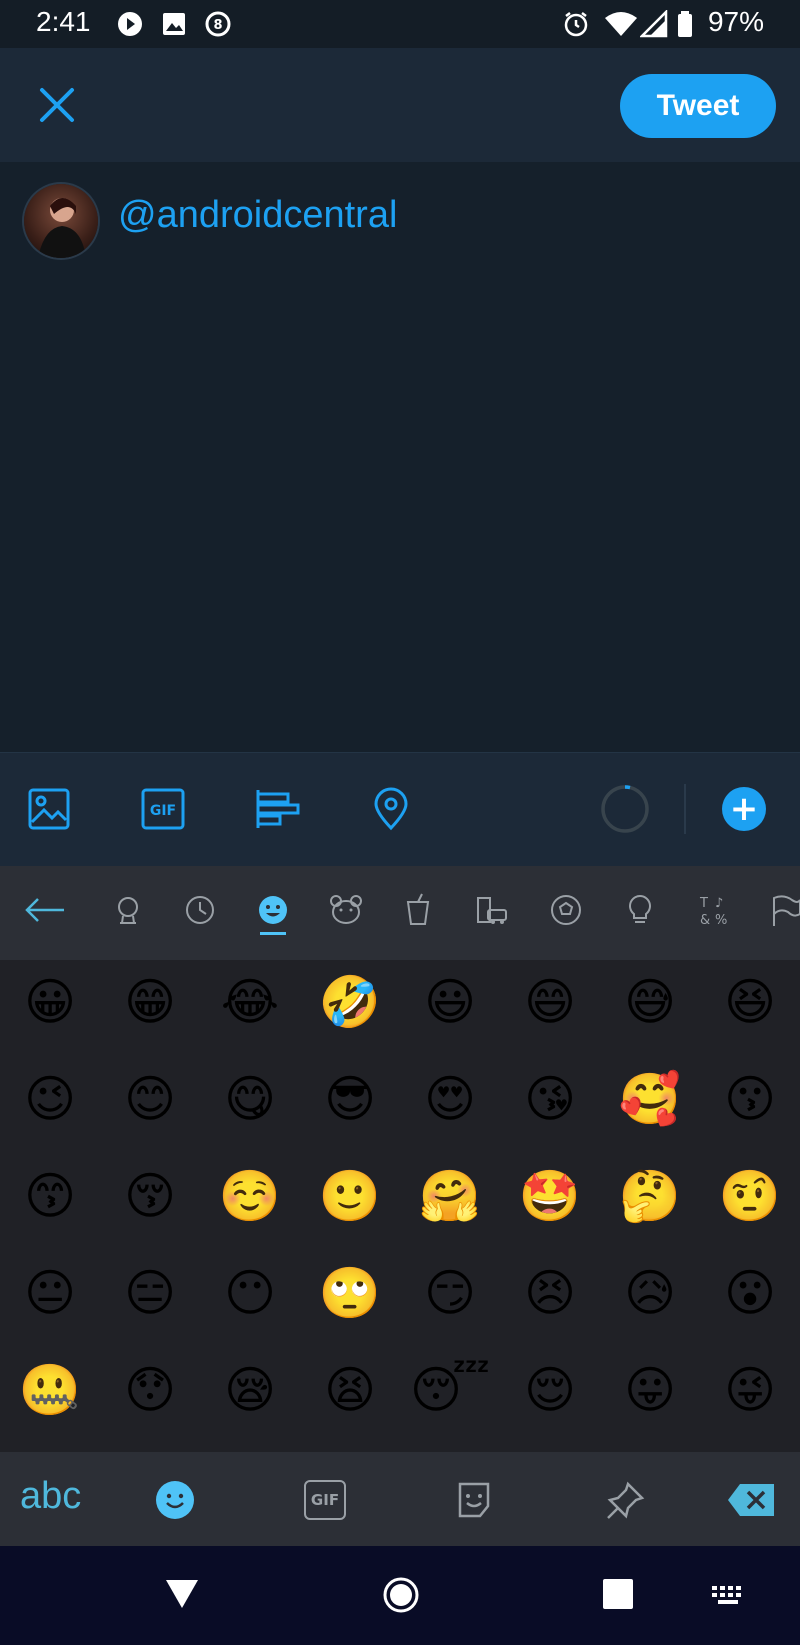 This screenshot has height=1645, width=800. What do you see at coordinates (346, 910) in the screenshot?
I see `animals-tab-icon` at bounding box center [346, 910].